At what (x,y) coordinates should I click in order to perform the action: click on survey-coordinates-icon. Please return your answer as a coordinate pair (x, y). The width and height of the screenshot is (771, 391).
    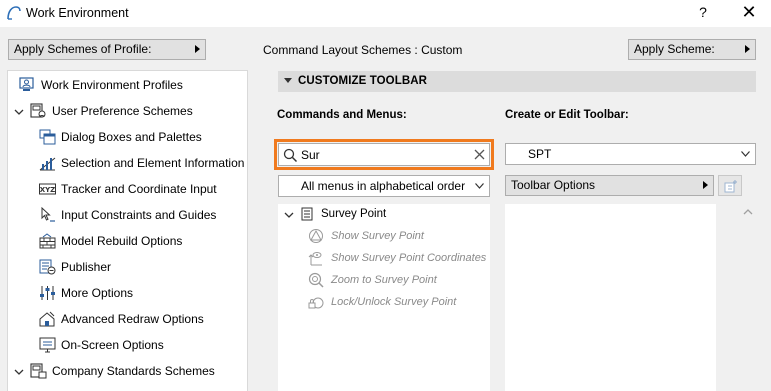
    Looking at the image, I should click on (315, 259).